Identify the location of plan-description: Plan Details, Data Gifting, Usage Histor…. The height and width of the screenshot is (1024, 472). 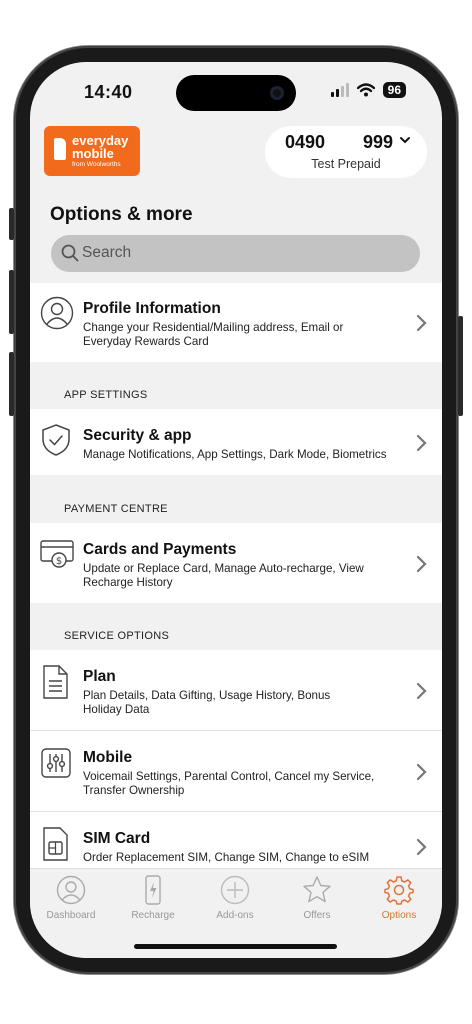
(207, 702).